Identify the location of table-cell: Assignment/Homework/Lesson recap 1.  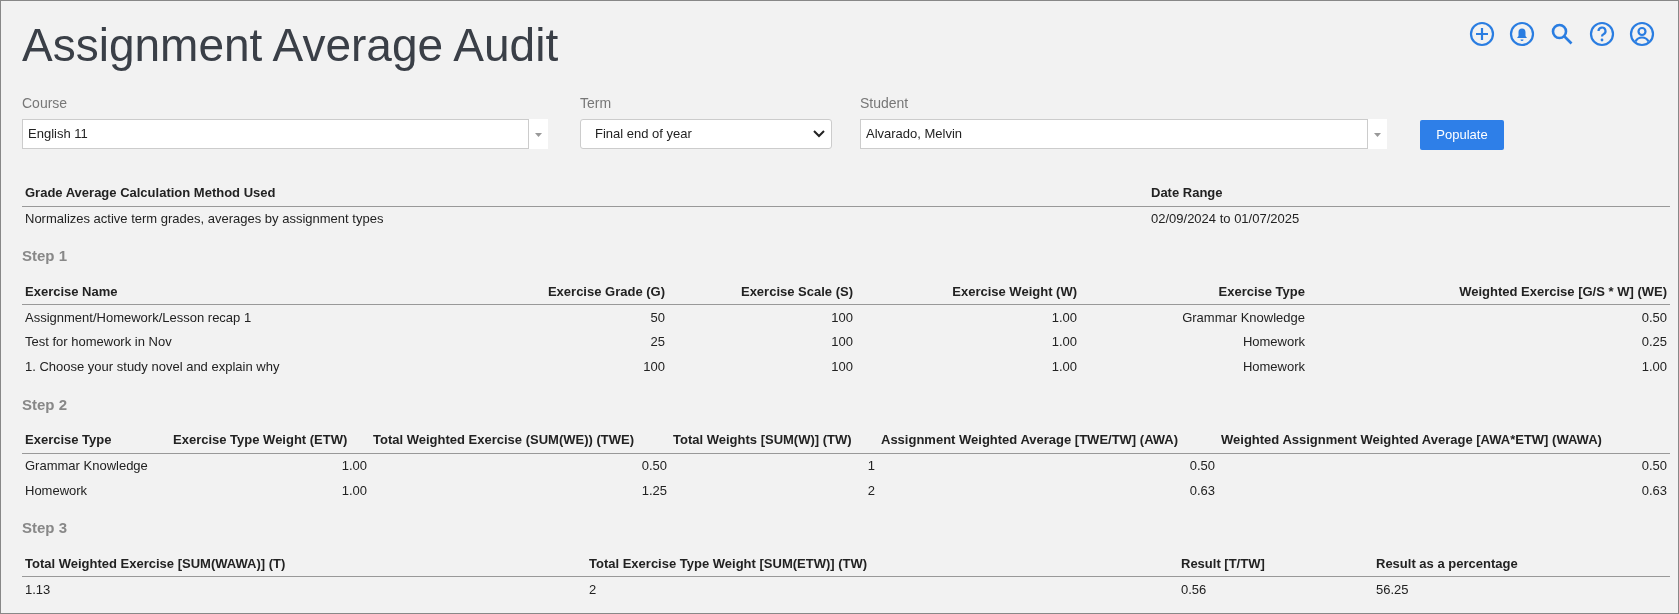
(237, 317).